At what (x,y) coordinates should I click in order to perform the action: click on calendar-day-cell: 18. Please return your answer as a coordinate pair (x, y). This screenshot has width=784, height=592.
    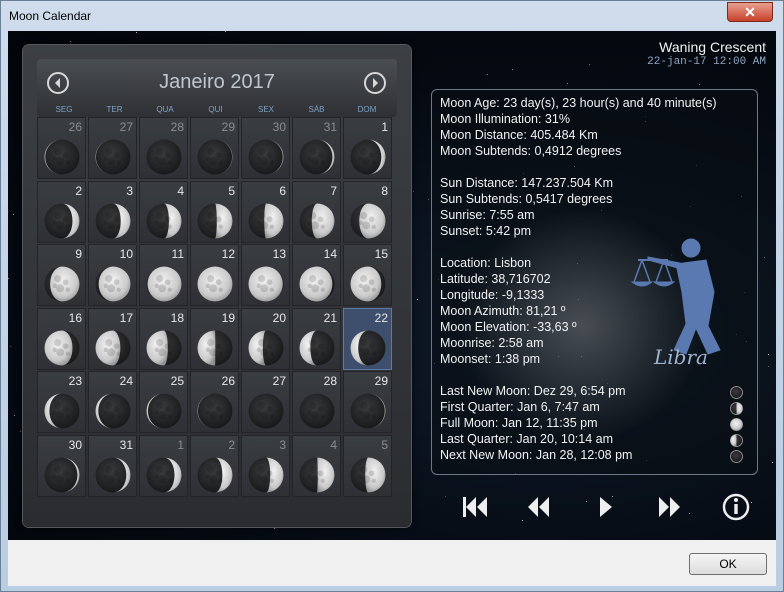
    Looking at the image, I should click on (163, 338).